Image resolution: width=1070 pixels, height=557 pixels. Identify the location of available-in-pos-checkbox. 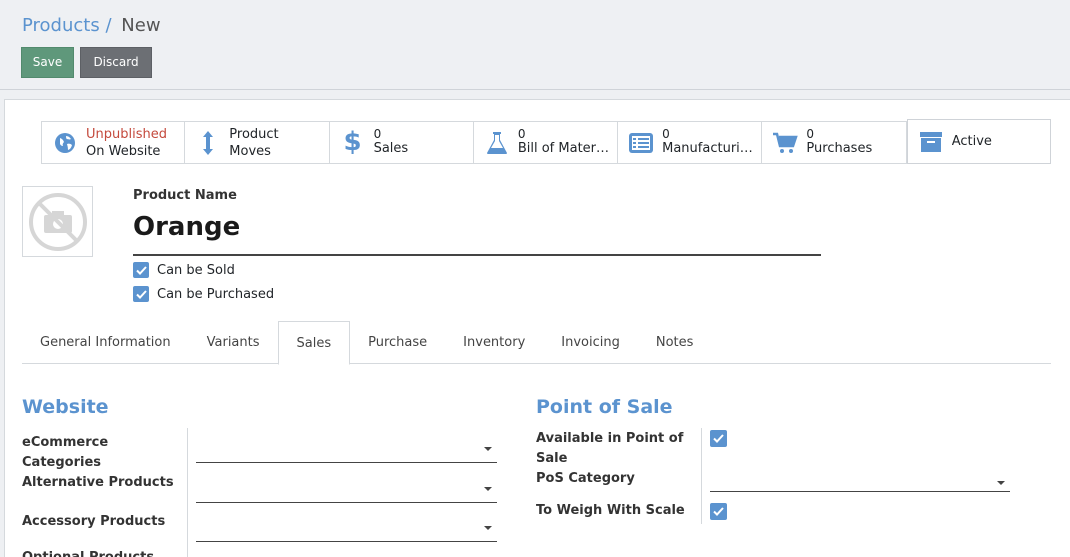
(718, 438).